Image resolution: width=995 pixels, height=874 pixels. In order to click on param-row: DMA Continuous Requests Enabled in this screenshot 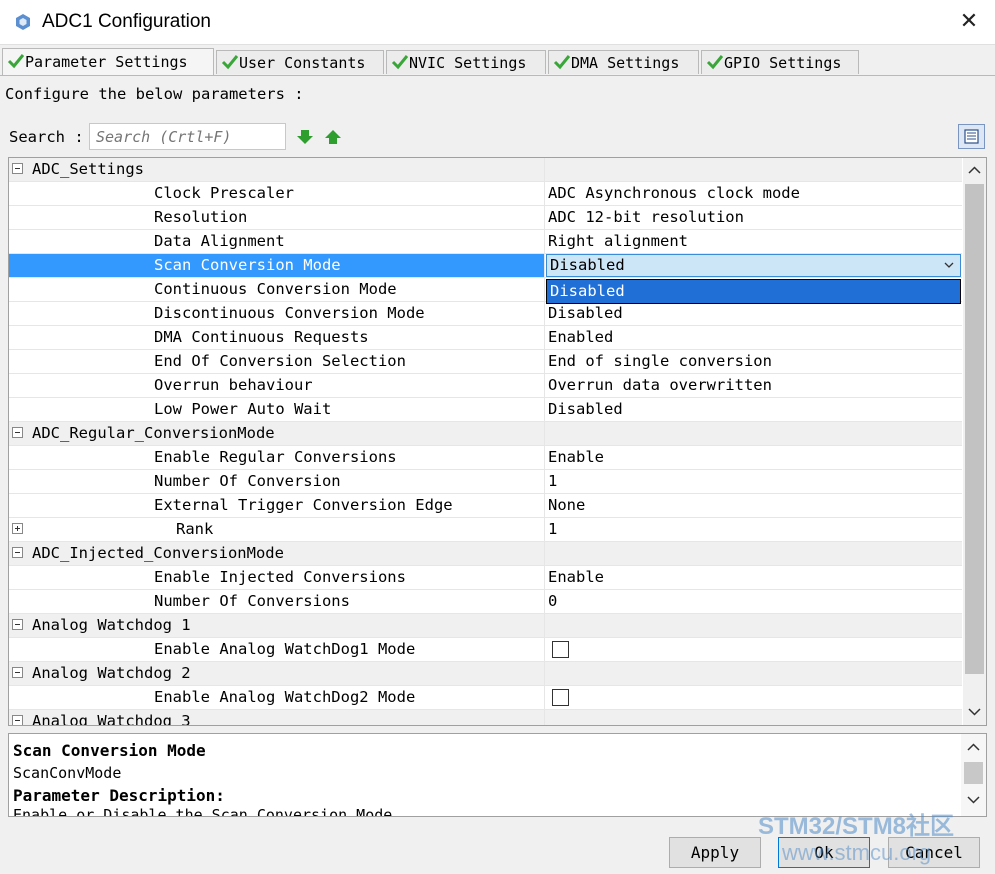, I will do `click(485, 338)`.